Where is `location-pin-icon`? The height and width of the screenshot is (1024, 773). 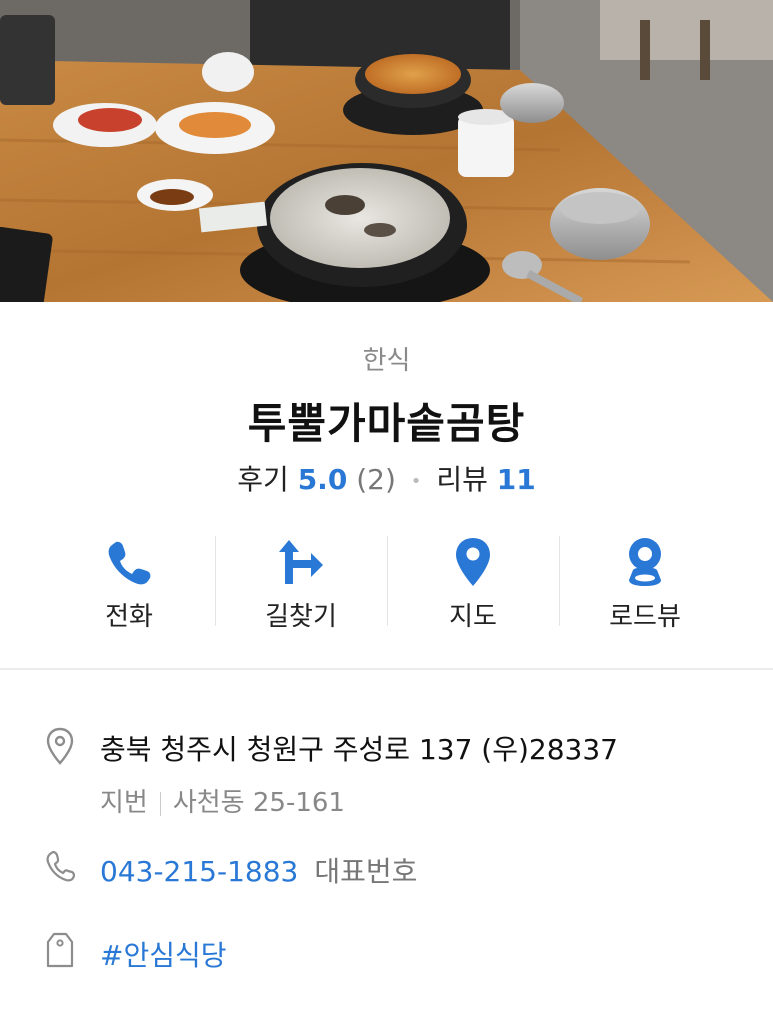
location-pin-icon is located at coordinates (60, 746).